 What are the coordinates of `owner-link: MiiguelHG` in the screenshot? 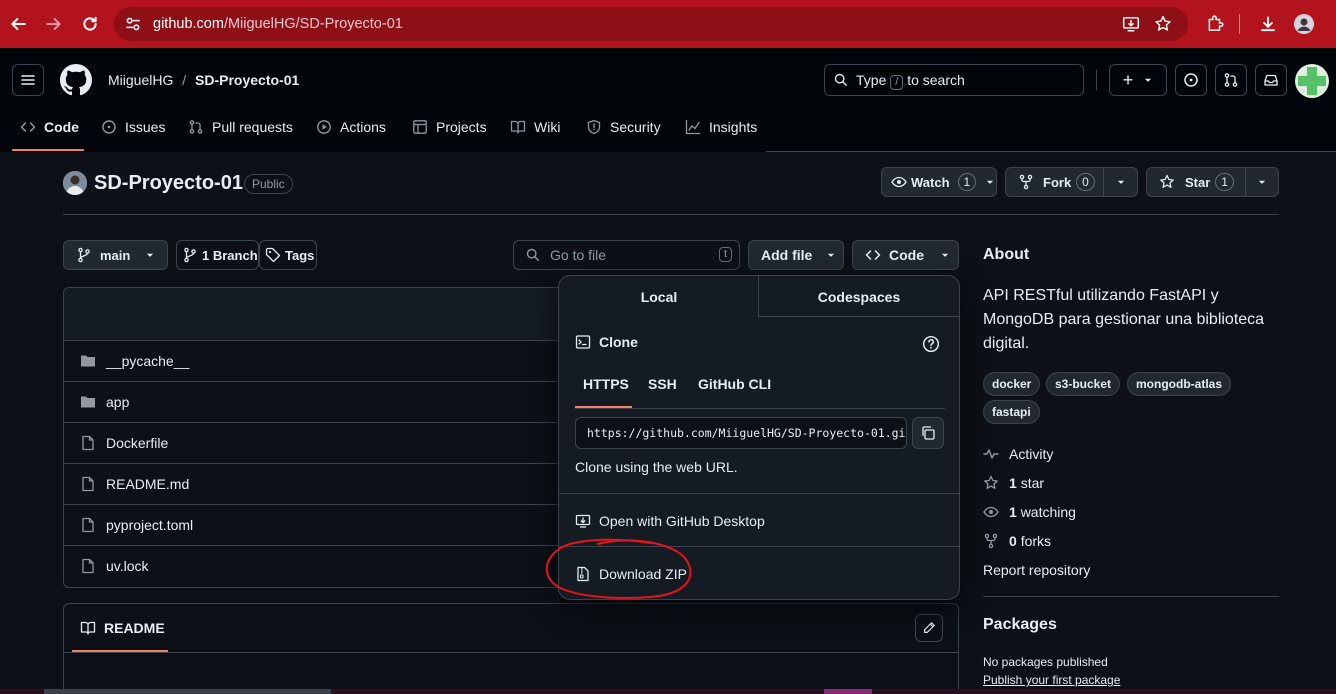 It's located at (140, 80).